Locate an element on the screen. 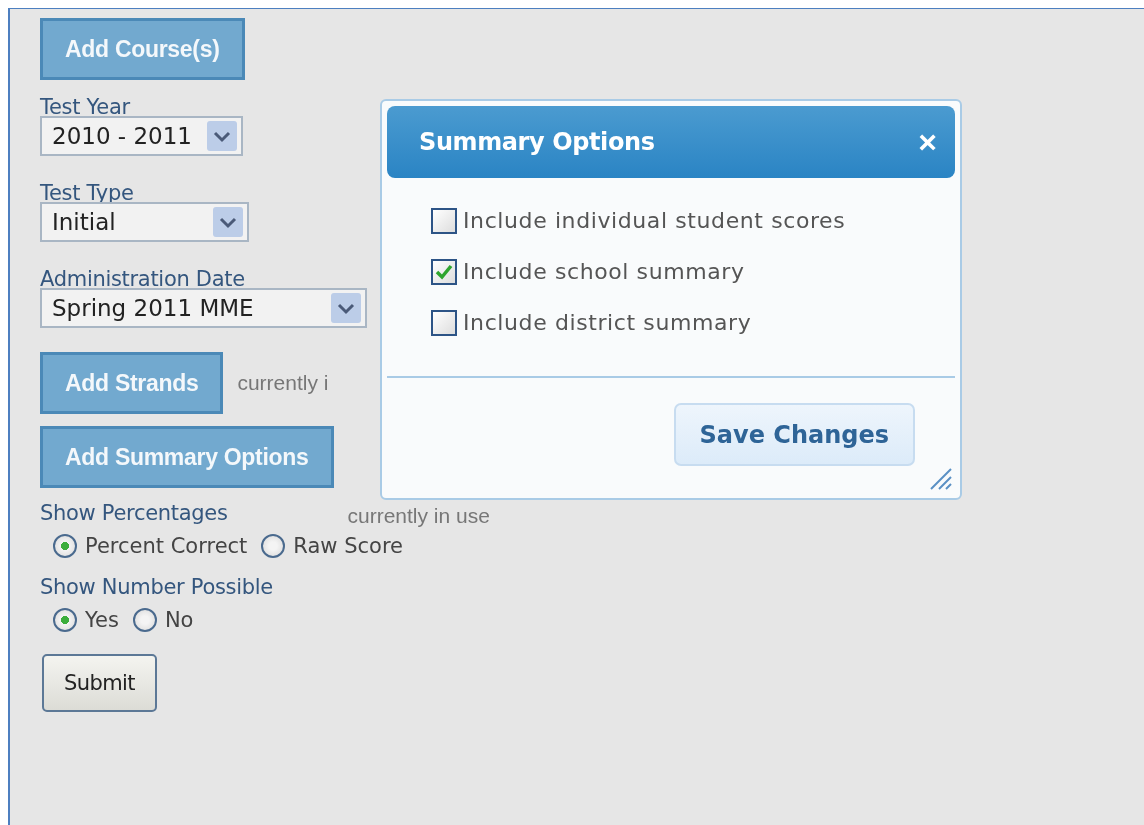 This screenshot has width=1144, height=825. checkbox-label: Include individual student scores is located at coordinates (654, 221).